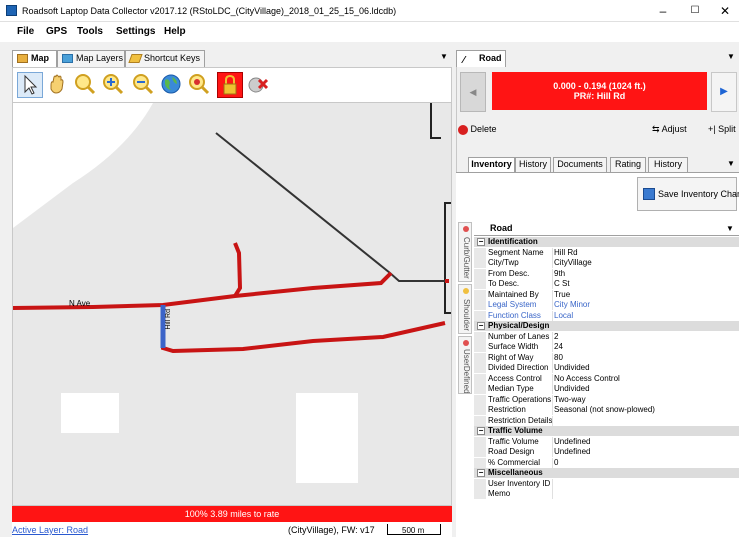 This screenshot has width=739, height=537. What do you see at coordinates (566, 253) in the screenshot?
I see `property-value: Hill Rd` at bounding box center [566, 253].